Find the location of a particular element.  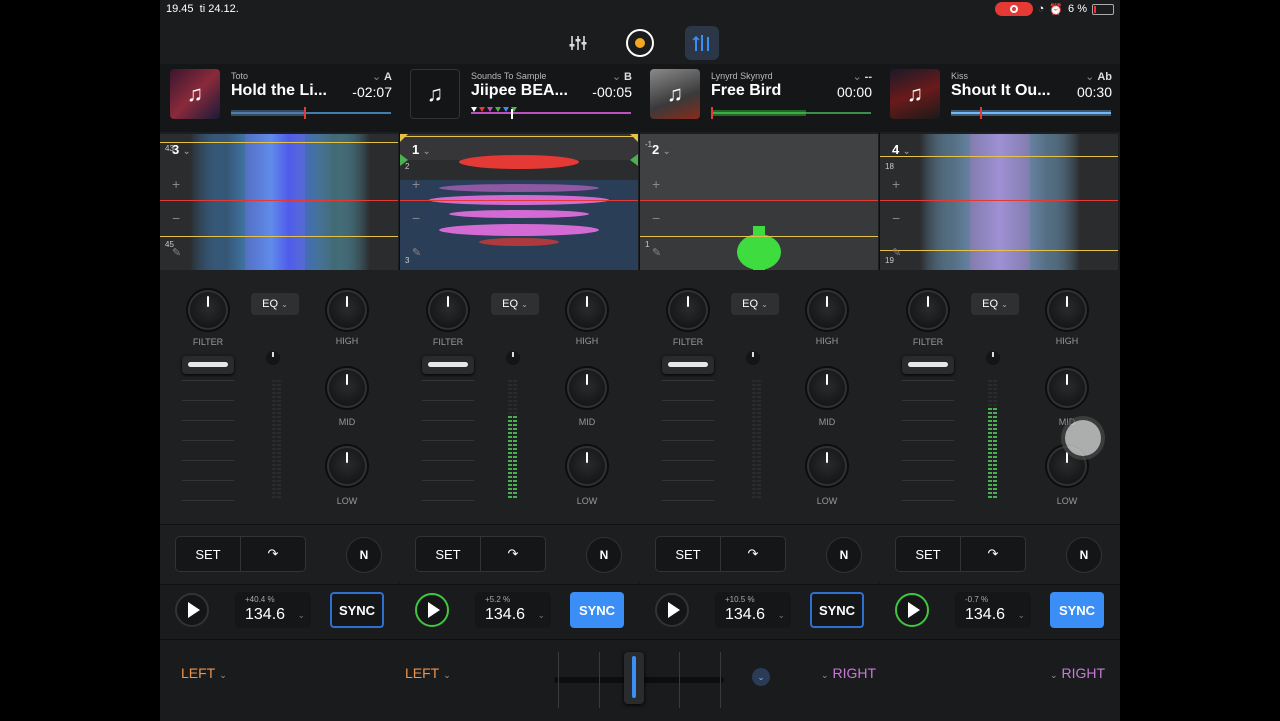

fx-select-right-1: ⌄ RIGHT is located at coordinates (846, 673).